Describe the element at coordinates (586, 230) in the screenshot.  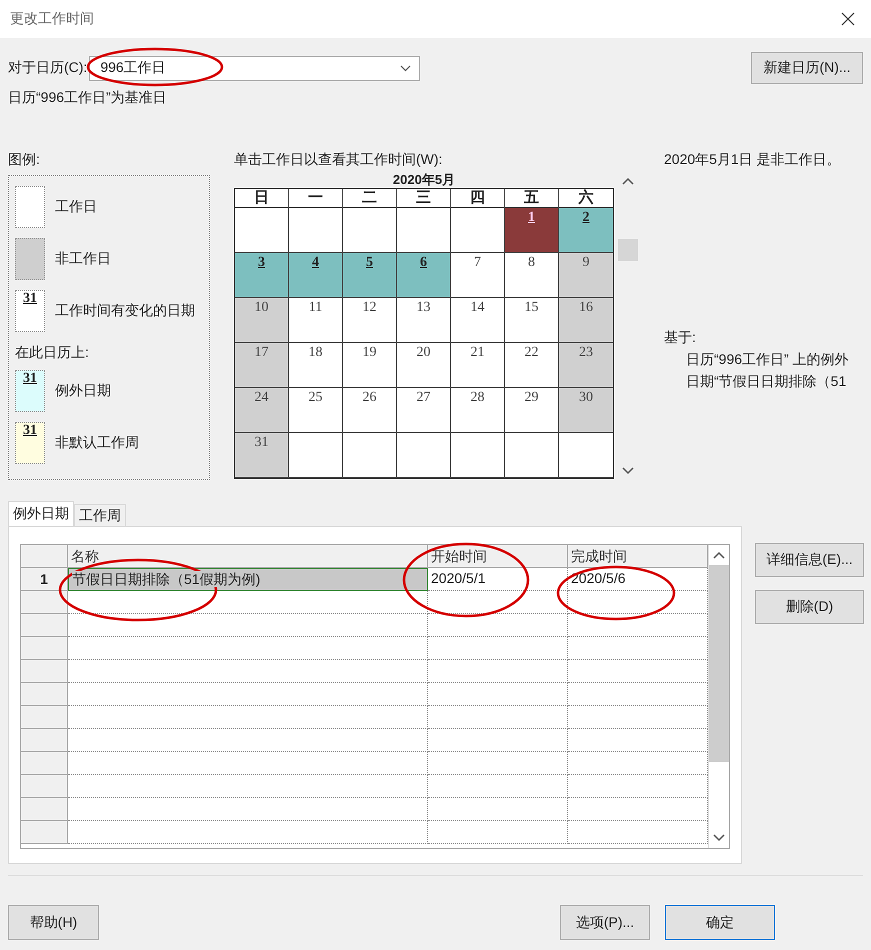
I see `calendar-day: 2` at that location.